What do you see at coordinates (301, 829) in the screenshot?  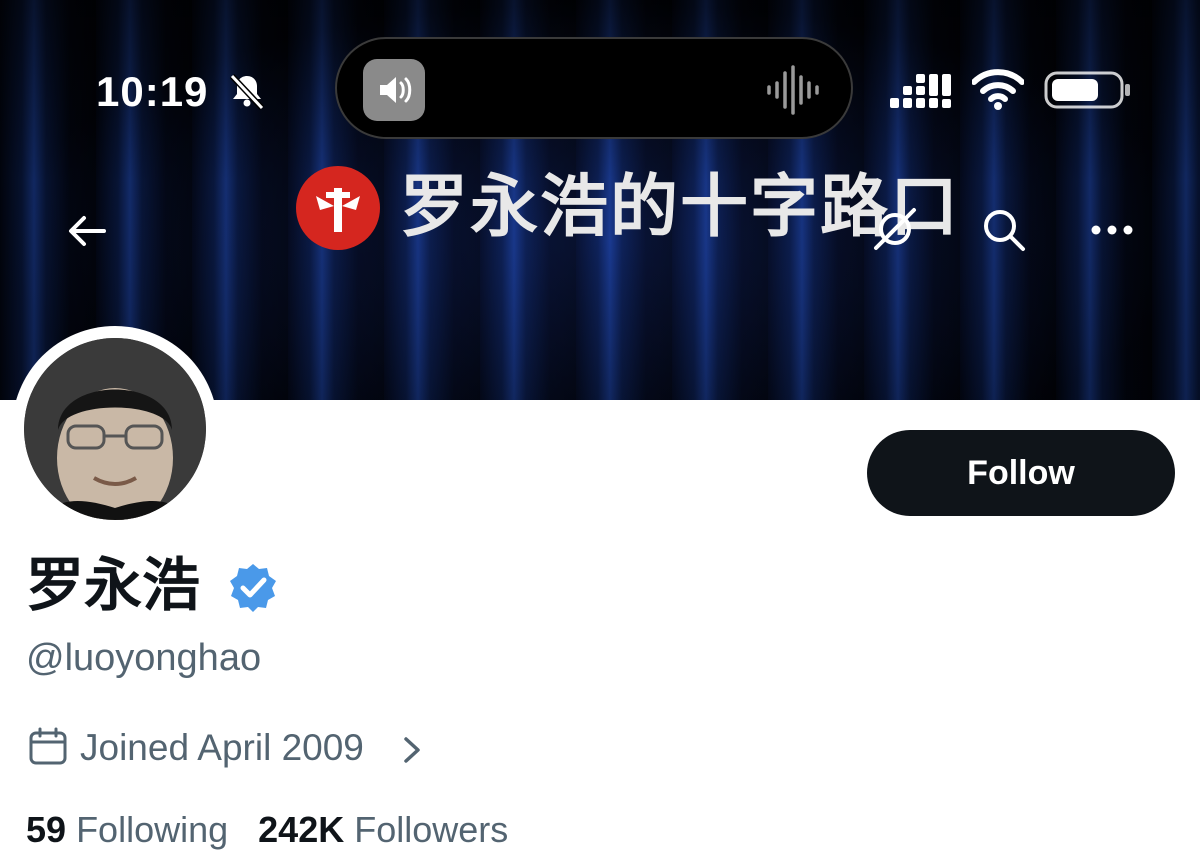 I see `followers-count: 242K` at bounding box center [301, 829].